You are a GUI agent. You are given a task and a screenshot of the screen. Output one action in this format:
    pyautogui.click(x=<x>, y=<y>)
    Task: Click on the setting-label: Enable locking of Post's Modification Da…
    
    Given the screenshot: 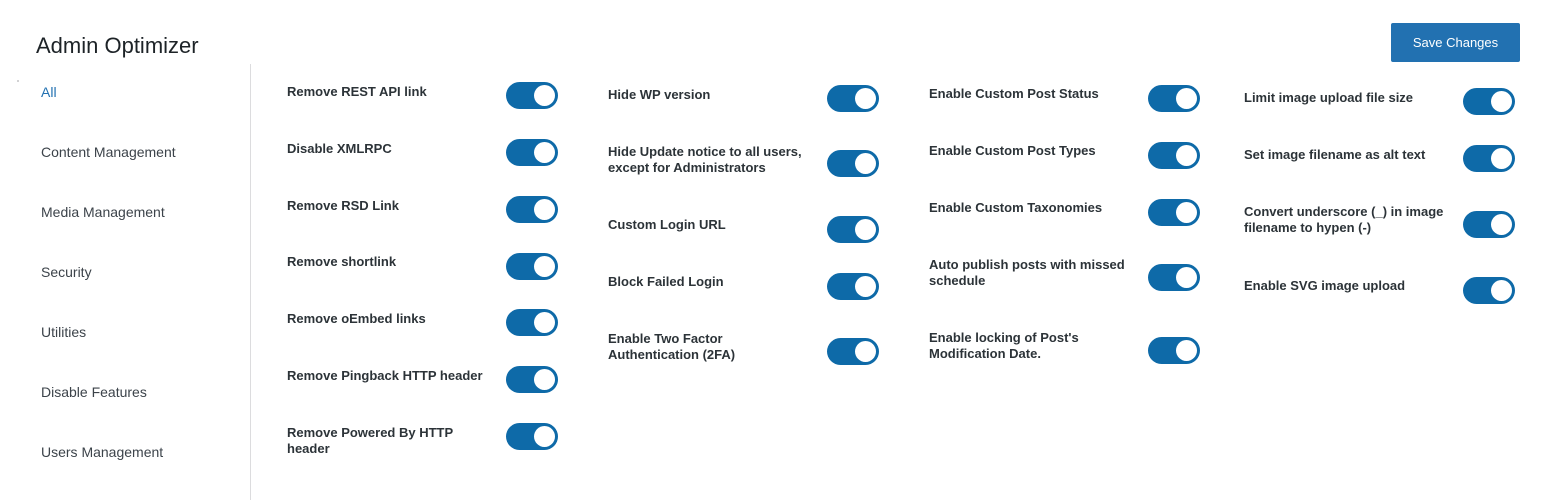 What is the action you would take?
    pyautogui.click(x=1004, y=345)
    